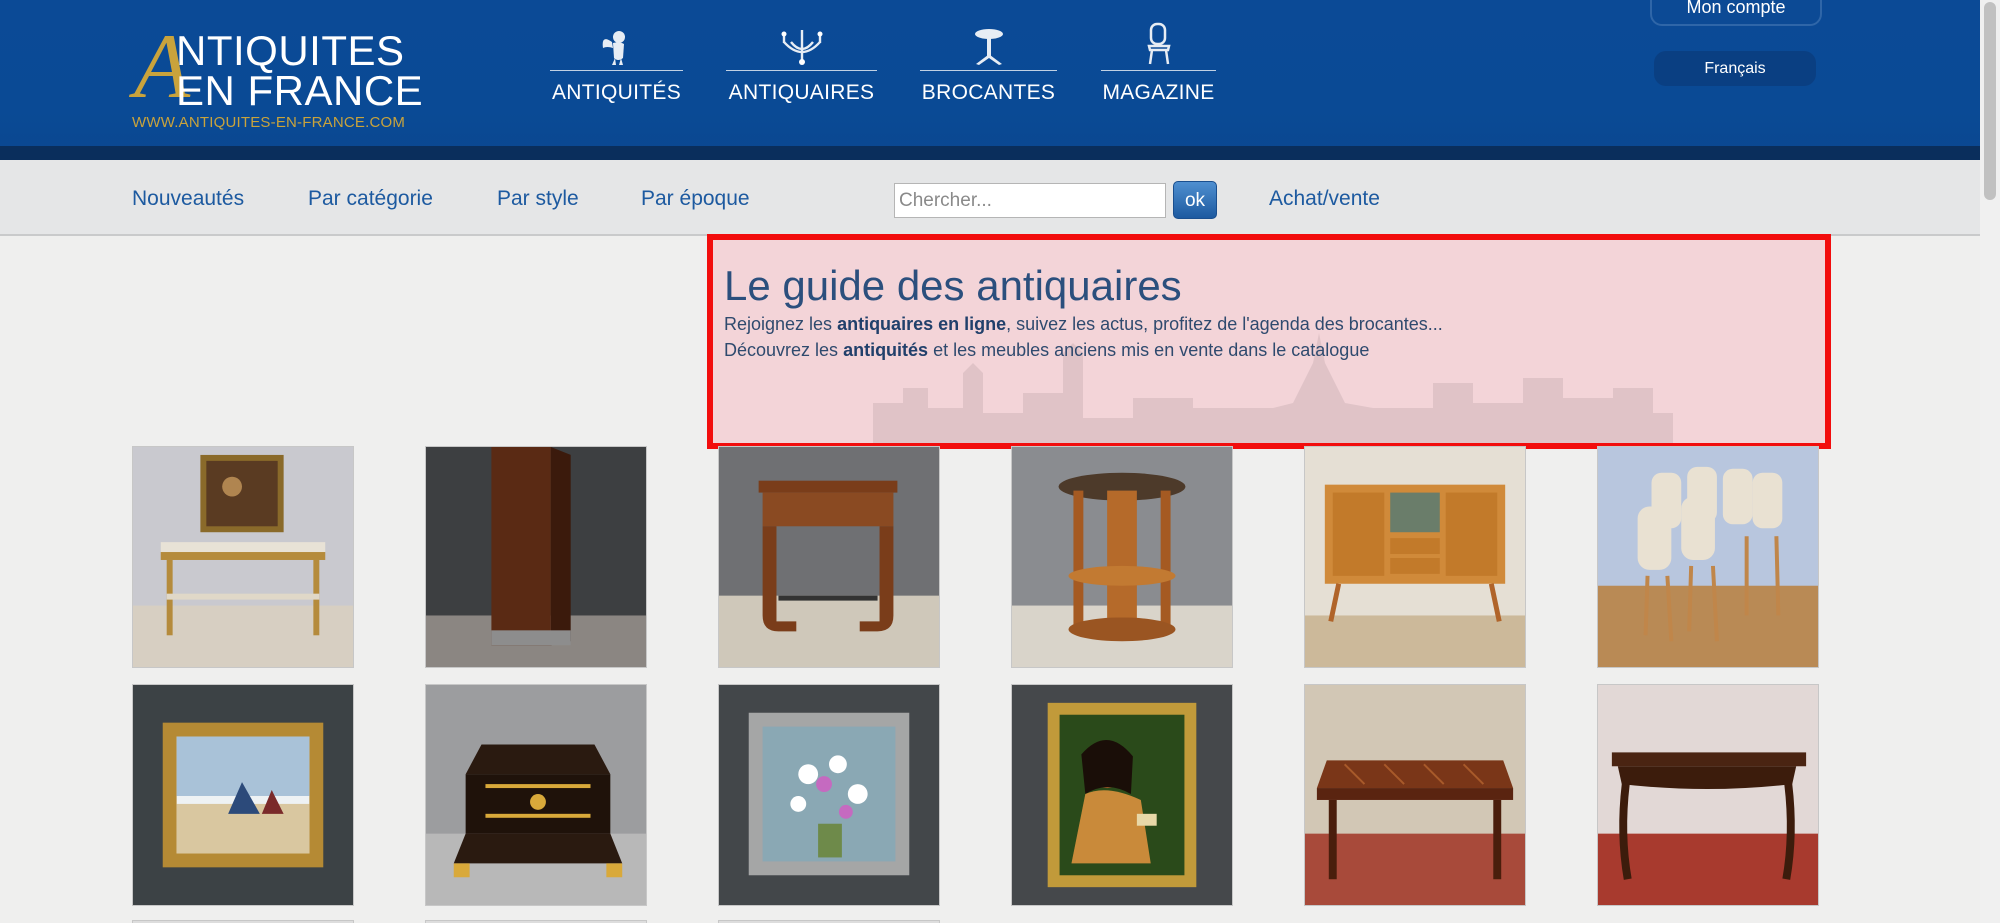 The width and height of the screenshot is (2000, 923). What do you see at coordinates (1736, 13) in the screenshot?
I see `account-button: Mon compte` at bounding box center [1736, 13].